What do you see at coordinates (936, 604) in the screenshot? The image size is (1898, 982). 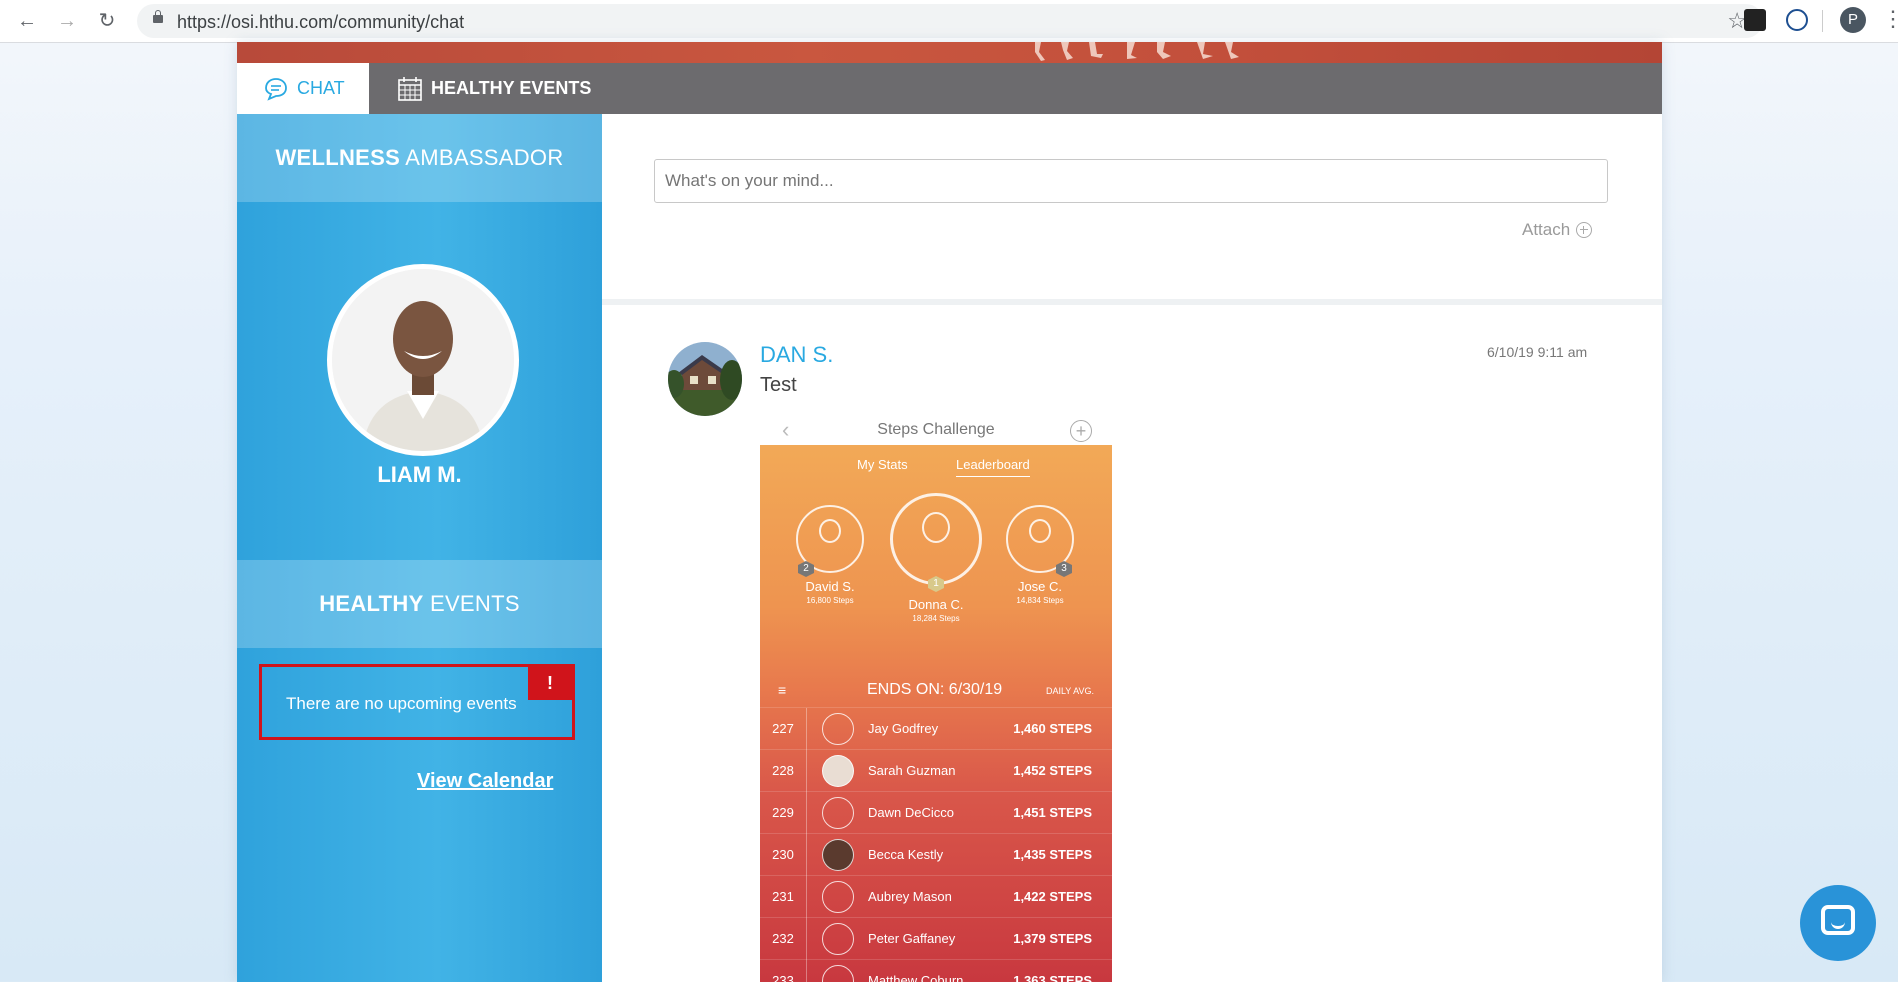 I see `podium-name: Donna C.` at bounding box center [936, 604].